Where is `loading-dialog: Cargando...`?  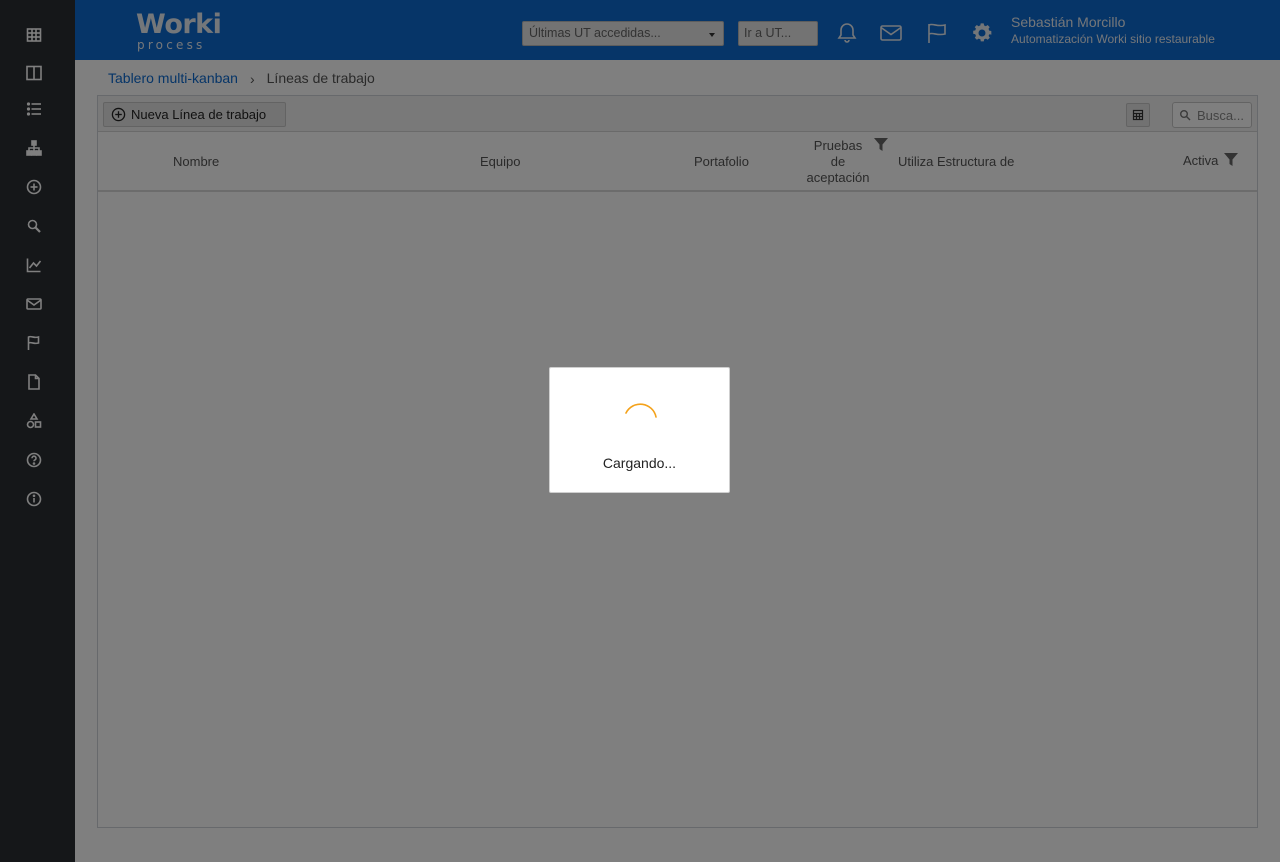 loading-dialog: Cargando... is located at coordinates (639, 430).